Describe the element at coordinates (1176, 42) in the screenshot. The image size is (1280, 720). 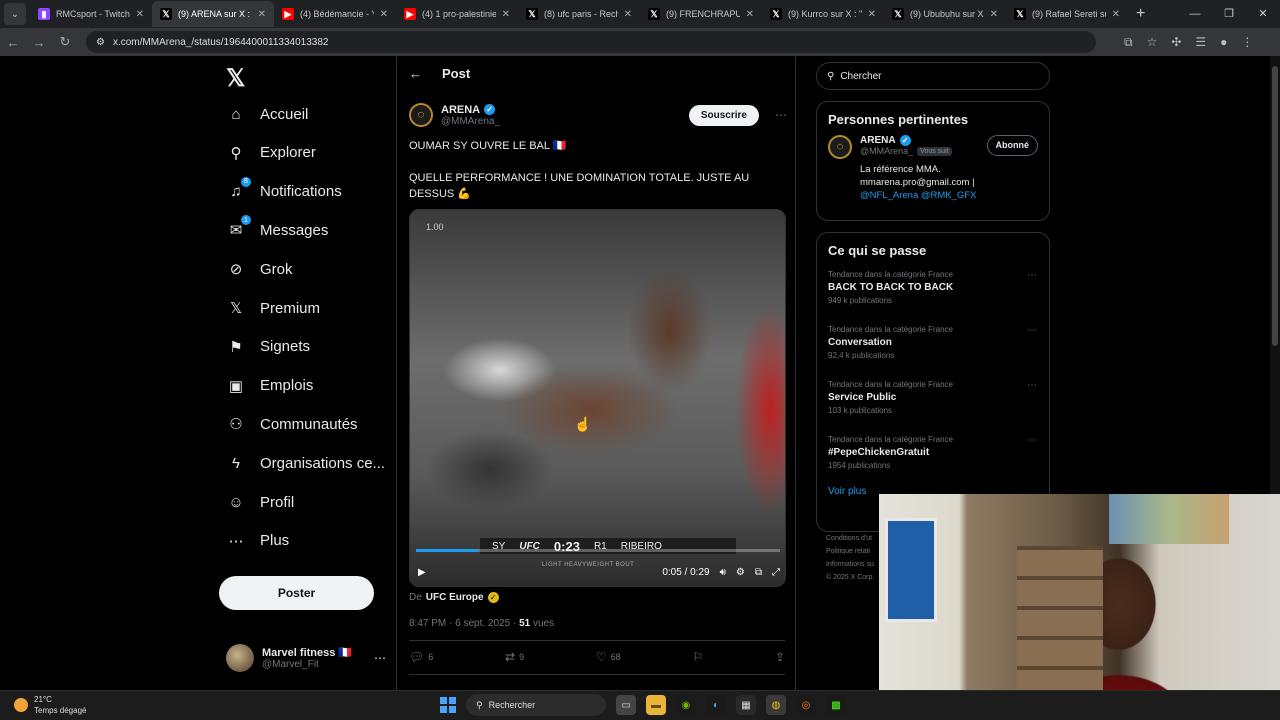
I see `extensions-icon: ✣` at that location.